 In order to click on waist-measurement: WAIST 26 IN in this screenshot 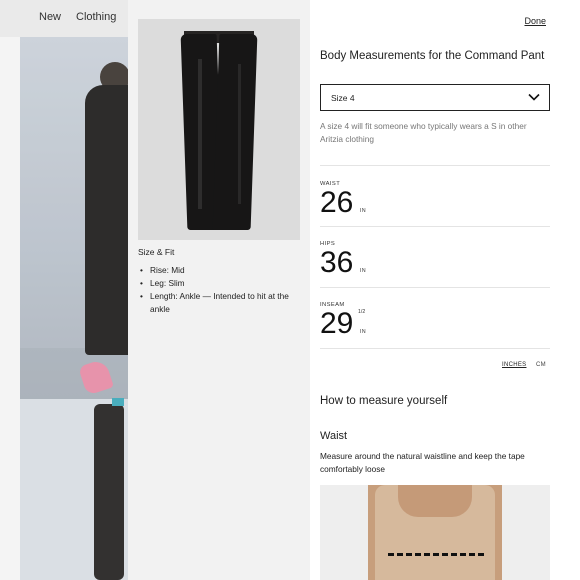, I will do `click(380, 201)`.